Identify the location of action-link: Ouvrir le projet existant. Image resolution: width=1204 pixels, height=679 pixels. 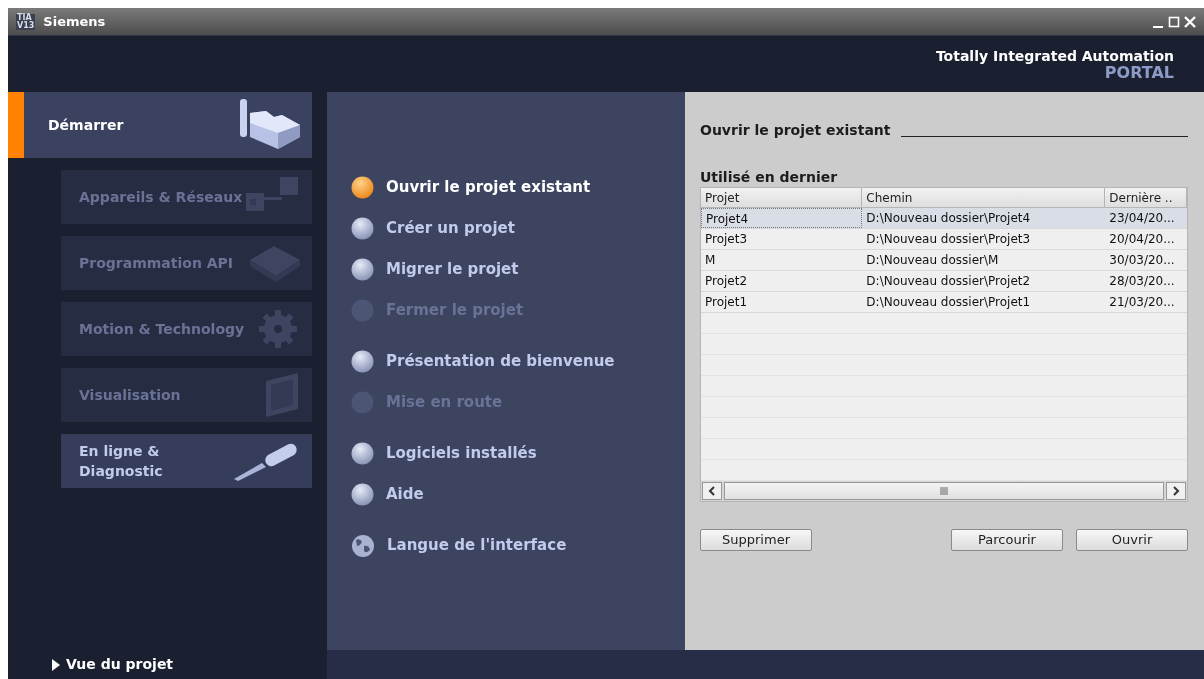
(518, 187).